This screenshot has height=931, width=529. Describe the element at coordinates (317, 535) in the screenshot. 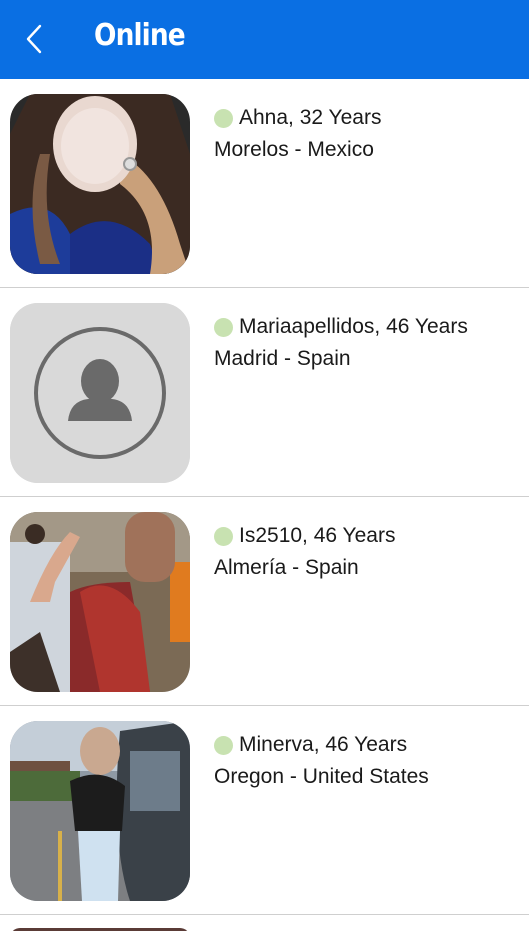

I see `user-name-age: Is2510, 46 Years` at that location.